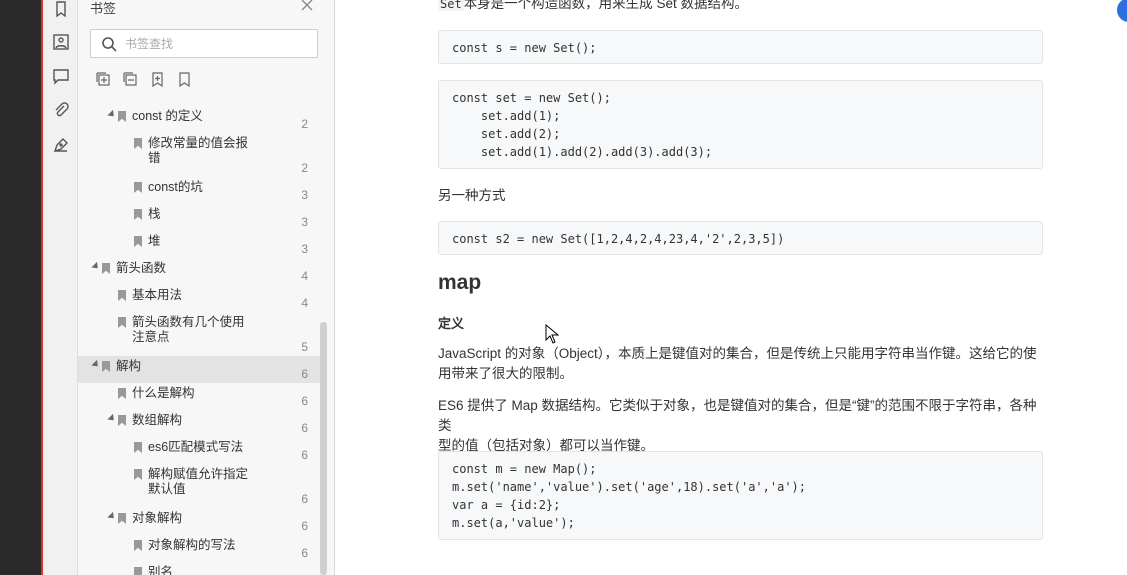 The image size is (1127, 575). Describe the element at coordinates (552, 333) in the screenshot. I see `mouse-cursor-icon` at that location.